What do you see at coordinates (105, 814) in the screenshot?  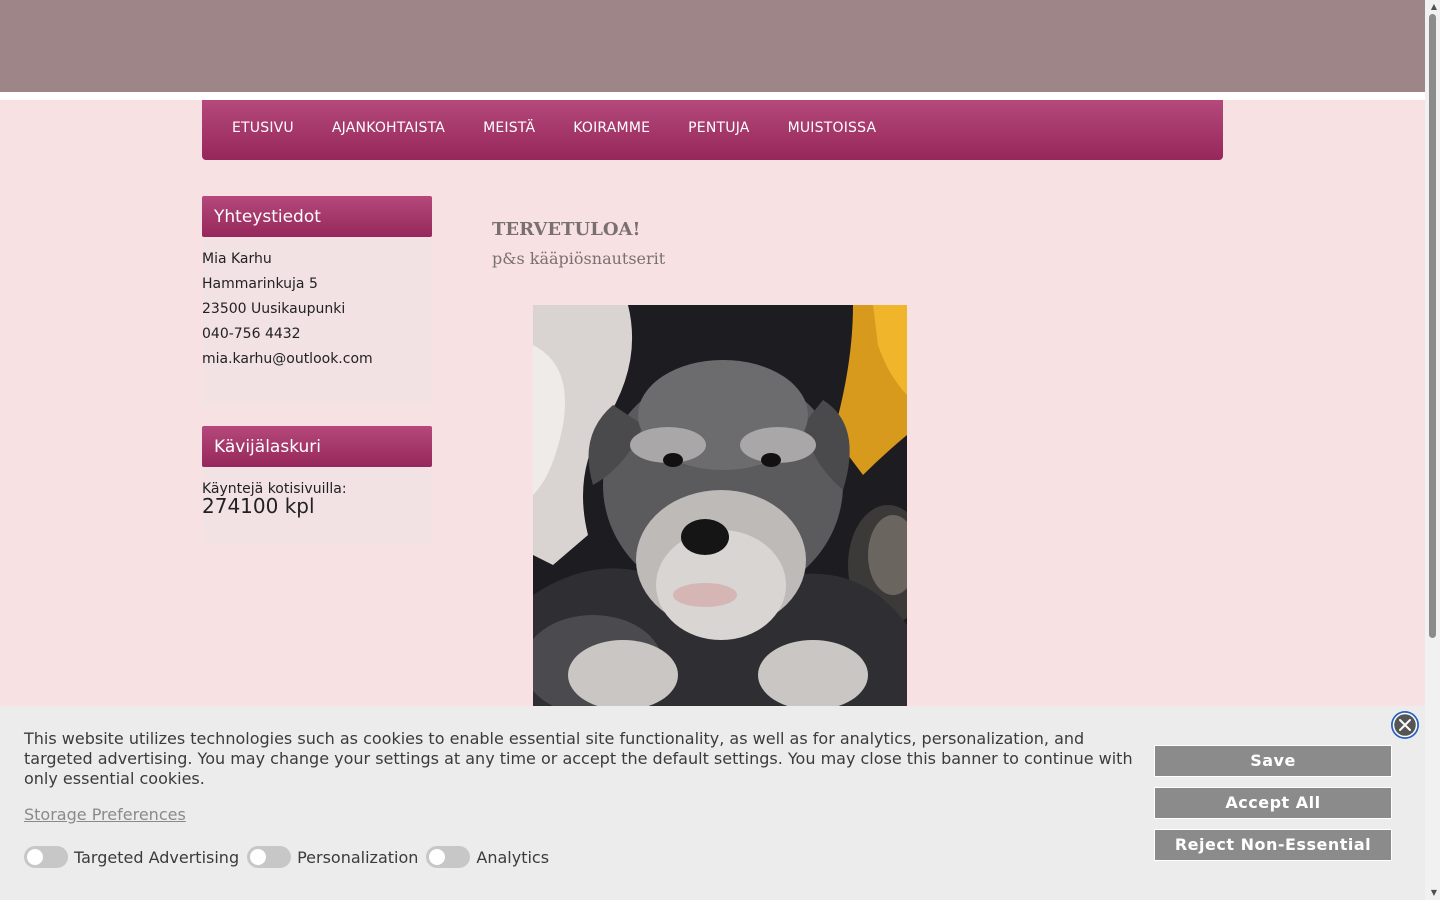 I see `storage-preferences-link: Storage Preferences` at bounding box center [105, 814].